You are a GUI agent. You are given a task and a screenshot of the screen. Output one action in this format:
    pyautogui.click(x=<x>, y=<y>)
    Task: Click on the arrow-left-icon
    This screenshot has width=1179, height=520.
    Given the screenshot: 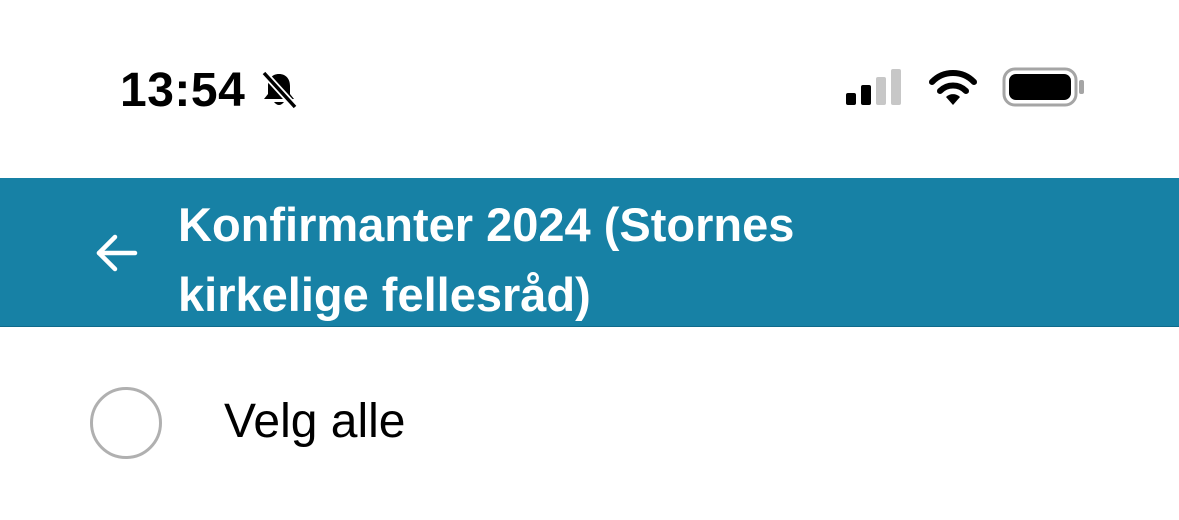 What is the action you would take?
    pyautogui.click(x=117, y=253)
    